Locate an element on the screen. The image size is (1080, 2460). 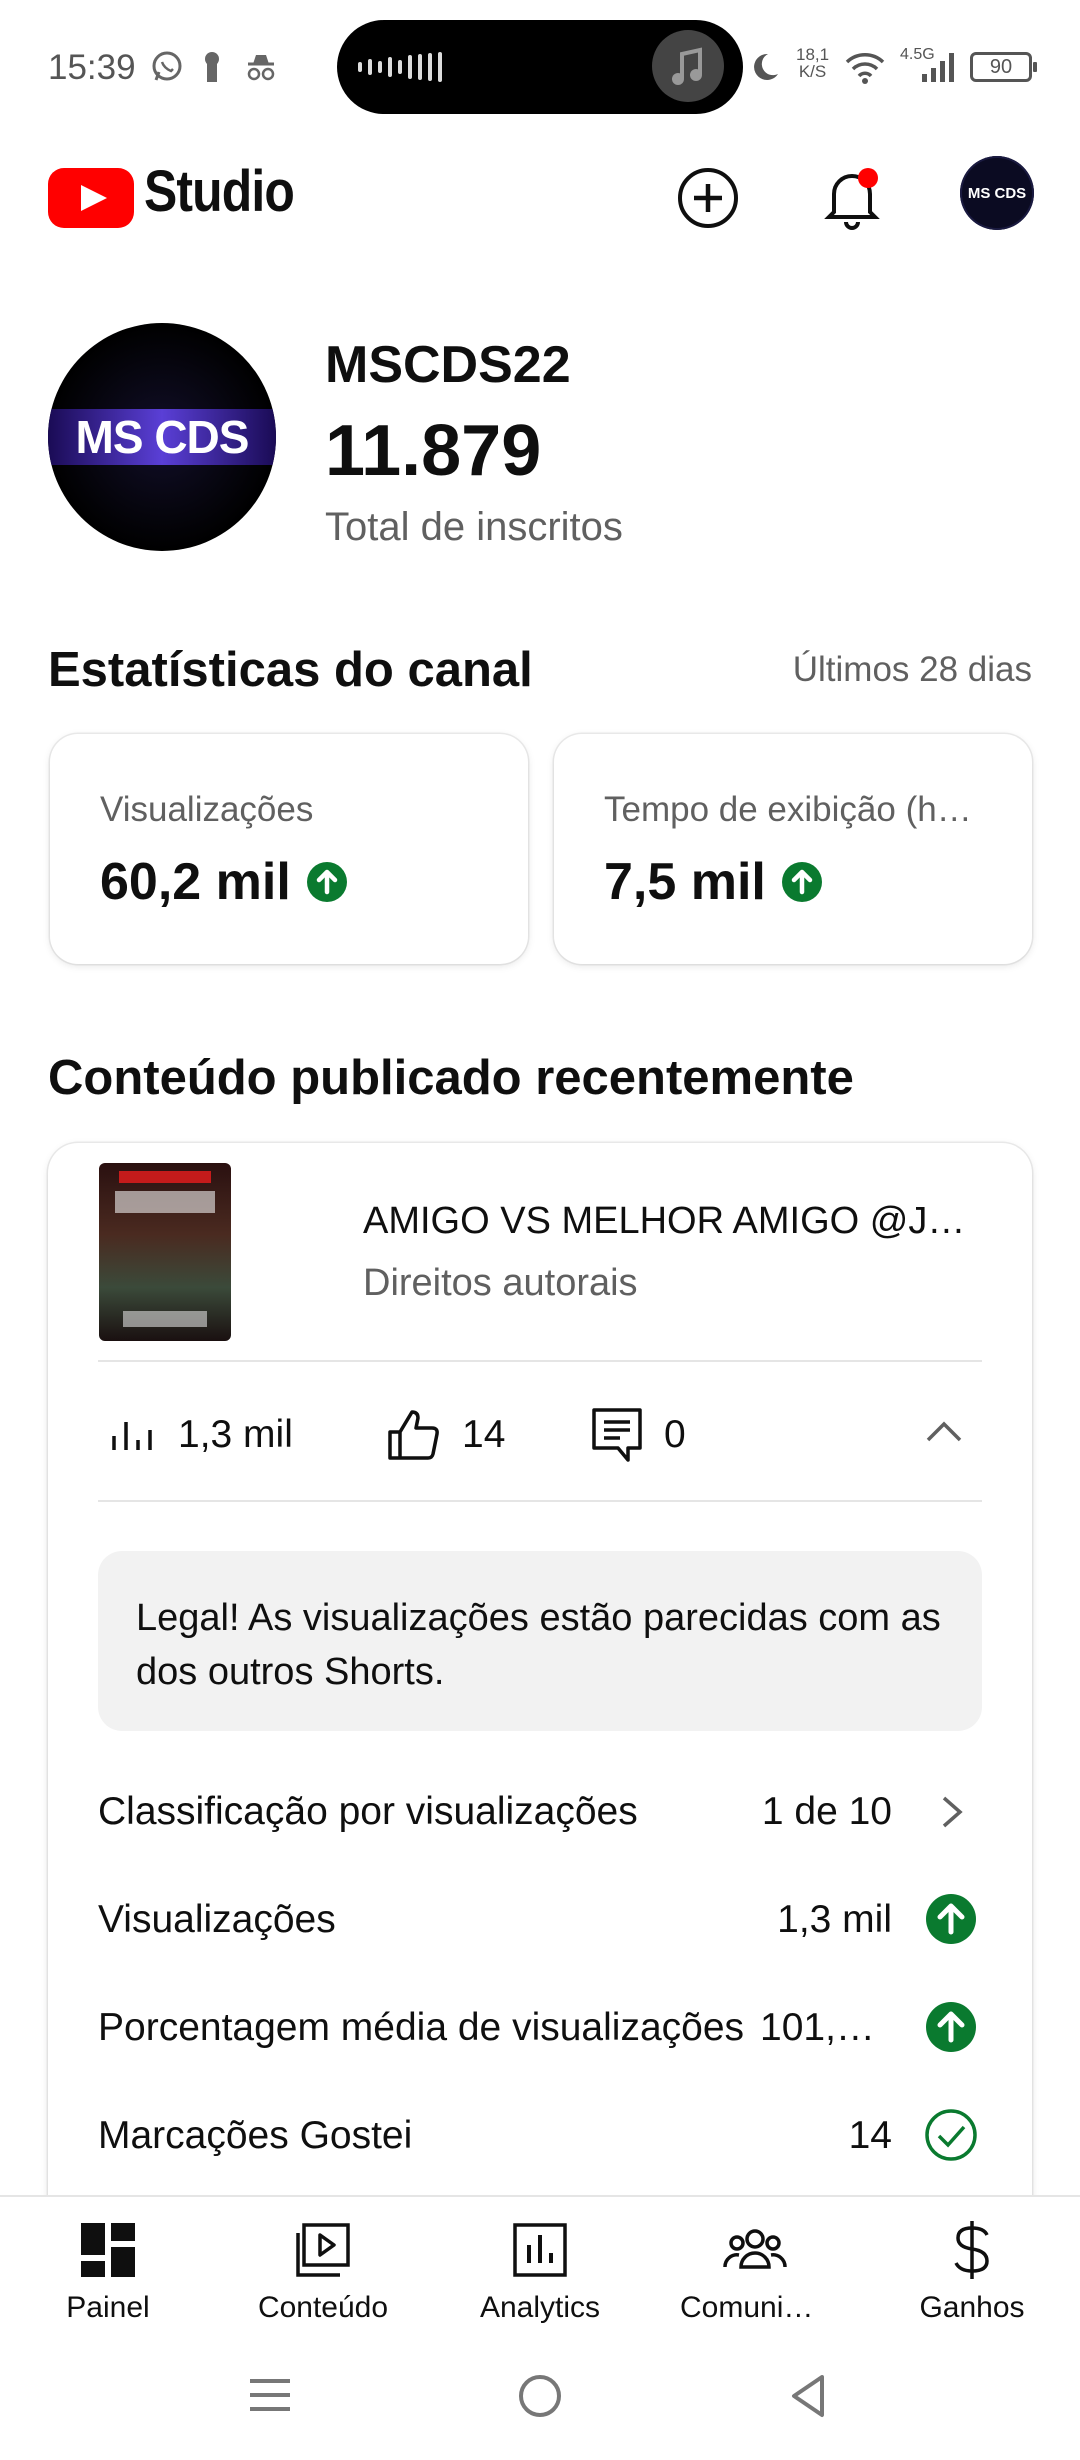
video-comments-metric: 0 is located at coordinates (638, 1435).